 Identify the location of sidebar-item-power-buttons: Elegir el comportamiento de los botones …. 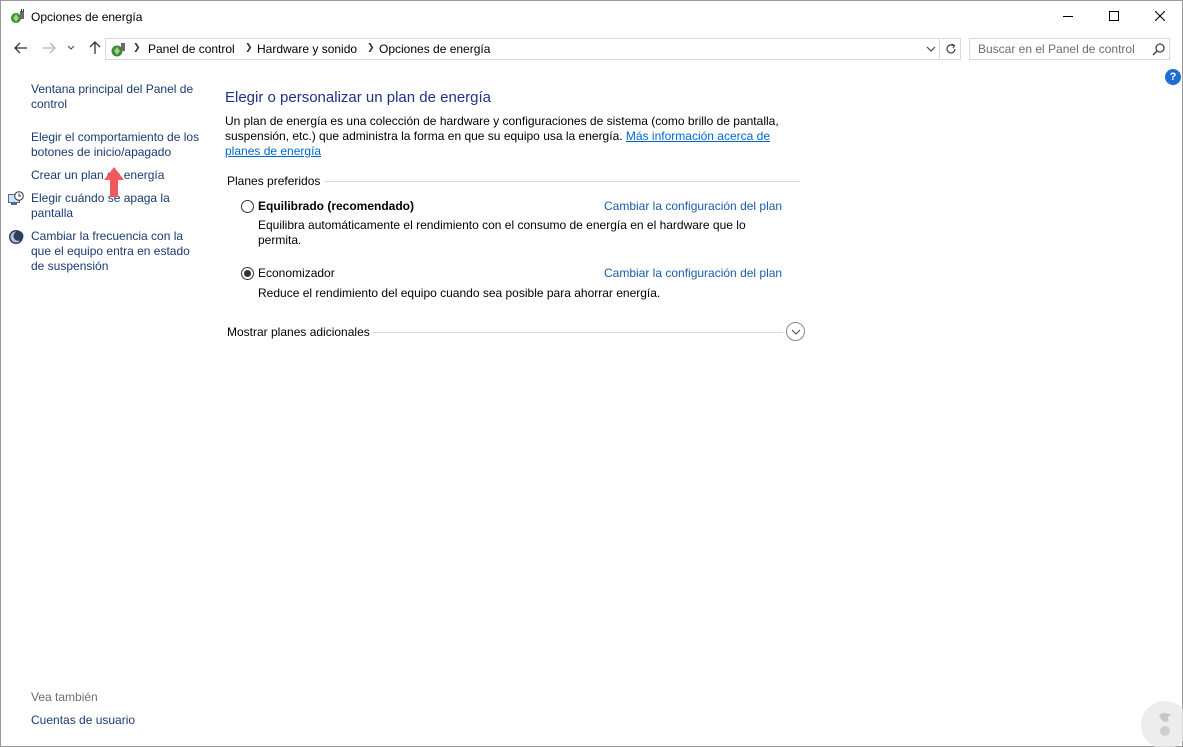
(116, 145).